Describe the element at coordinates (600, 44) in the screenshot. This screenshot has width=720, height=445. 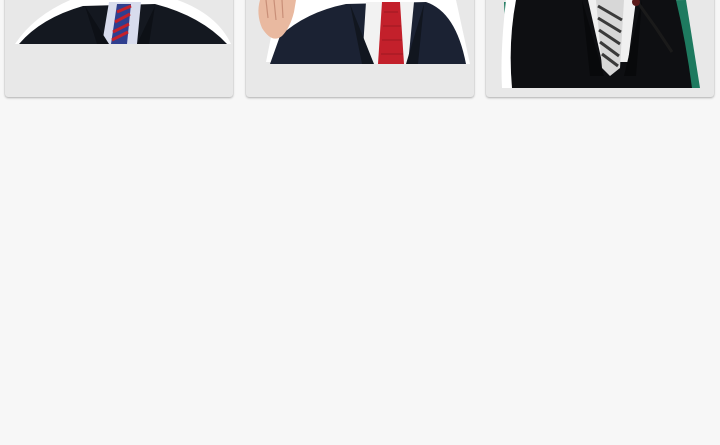
I see `sticker-man-striped-tie-podium-icon` at that location.